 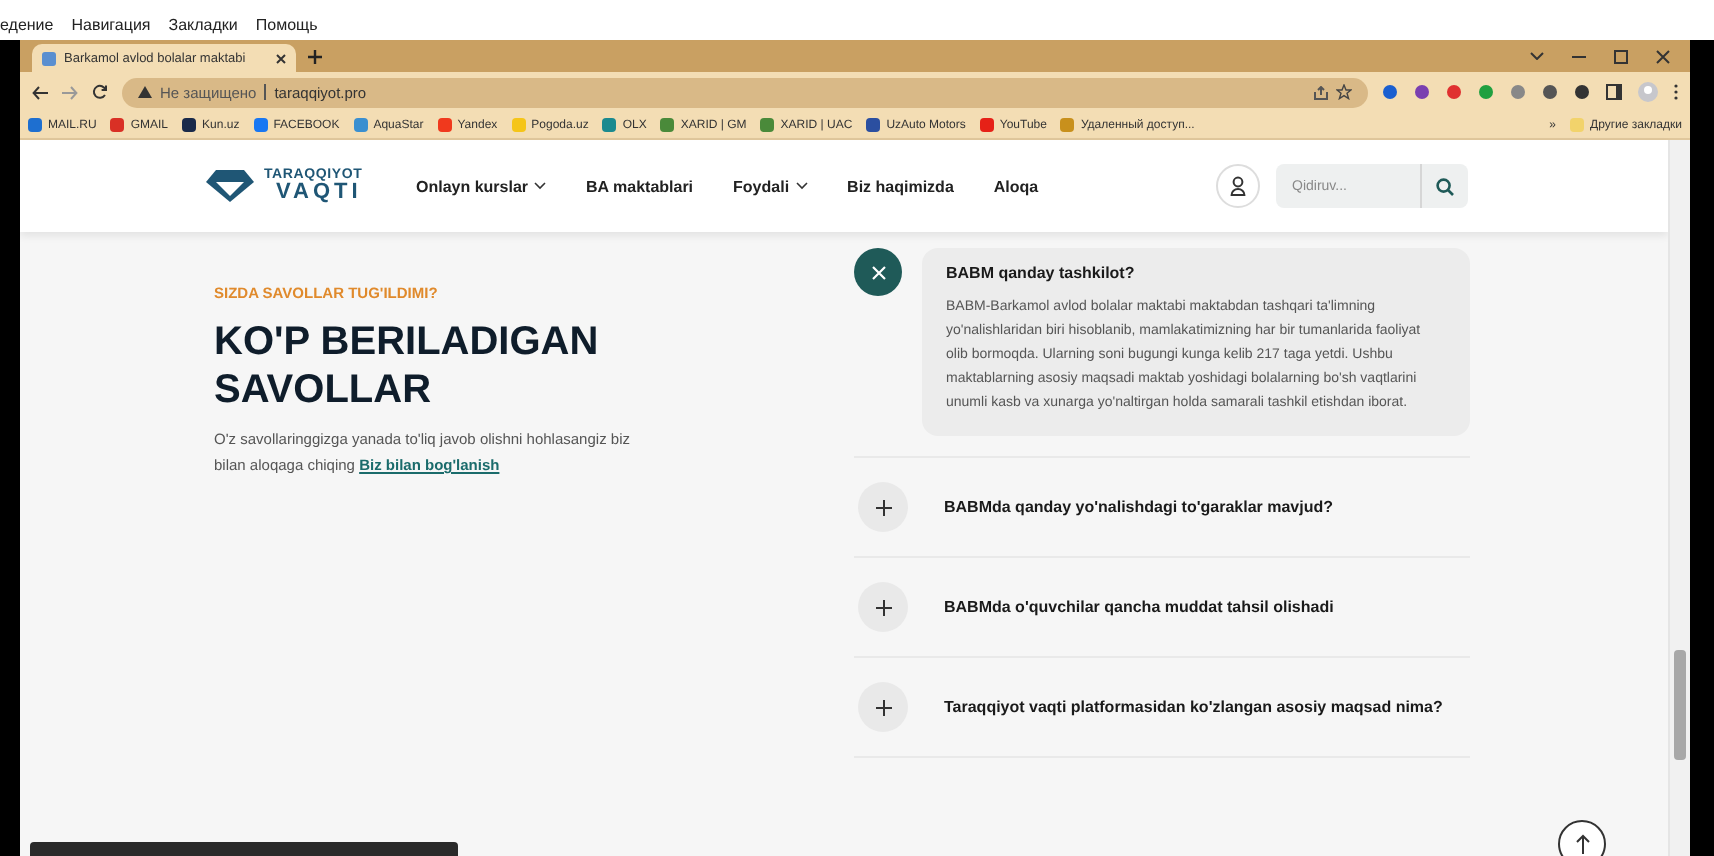 I want to click on search-button, so click(x=1444, y=186).